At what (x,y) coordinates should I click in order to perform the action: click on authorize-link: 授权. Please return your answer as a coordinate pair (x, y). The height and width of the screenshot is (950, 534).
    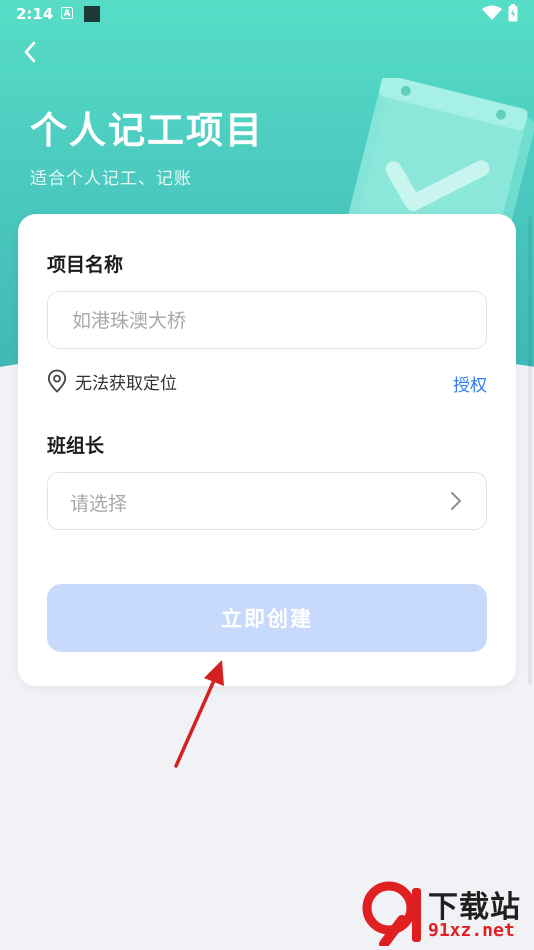
    Looking at the image, I should click on (470, 383).